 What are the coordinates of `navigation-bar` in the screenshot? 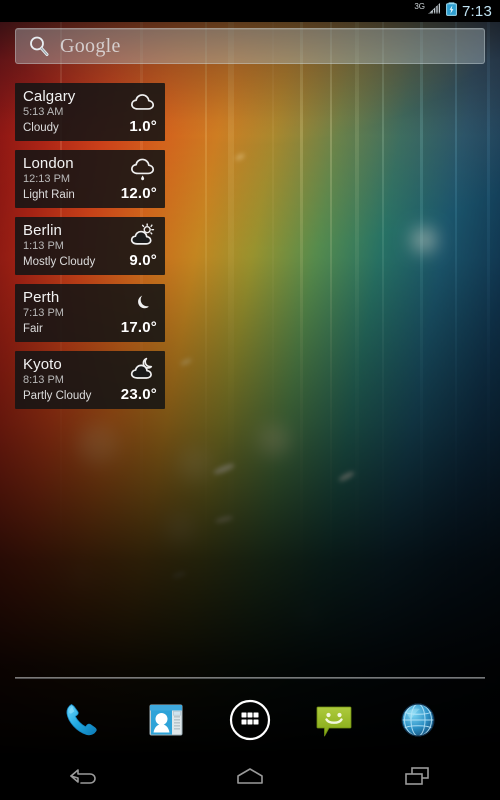 It's located at (250, 778).